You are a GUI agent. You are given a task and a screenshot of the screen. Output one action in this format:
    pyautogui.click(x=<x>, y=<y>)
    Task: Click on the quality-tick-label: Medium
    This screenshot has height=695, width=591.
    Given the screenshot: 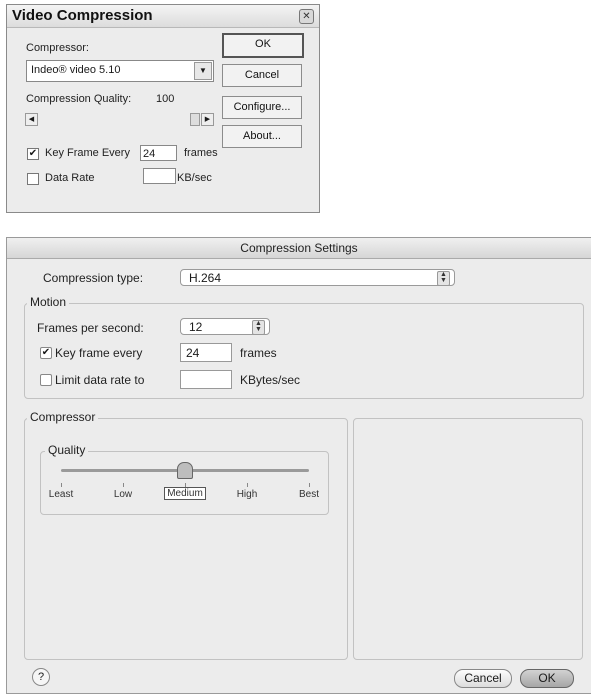 What is the action you would take?
    pyautogui.click(x=185, y=493)
    